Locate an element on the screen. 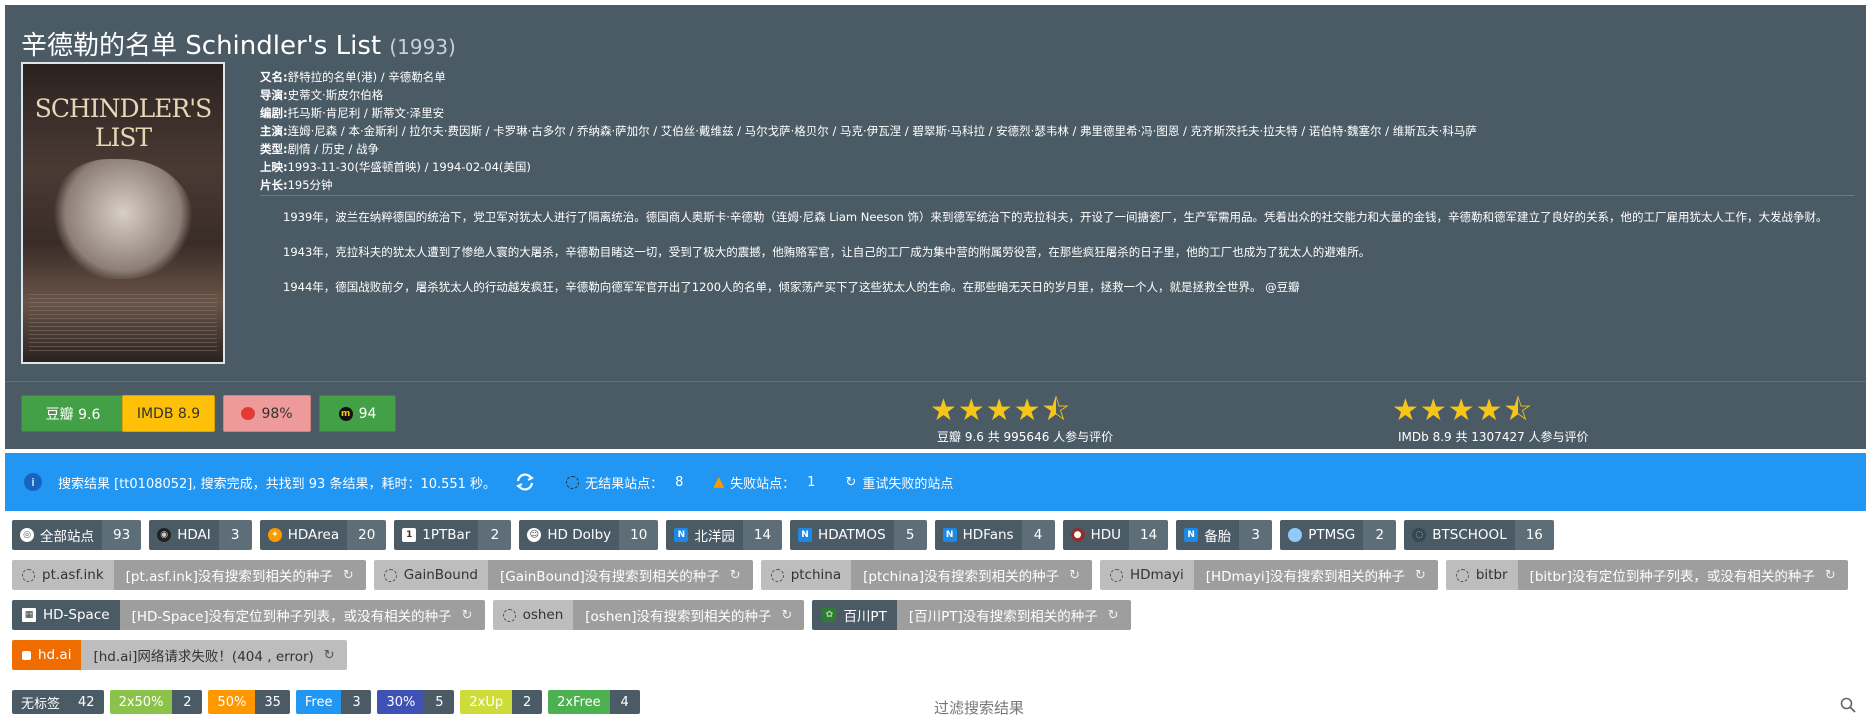 The image size is (1866, 723). movie-year: (1993) is located at coordinates (422, 47).